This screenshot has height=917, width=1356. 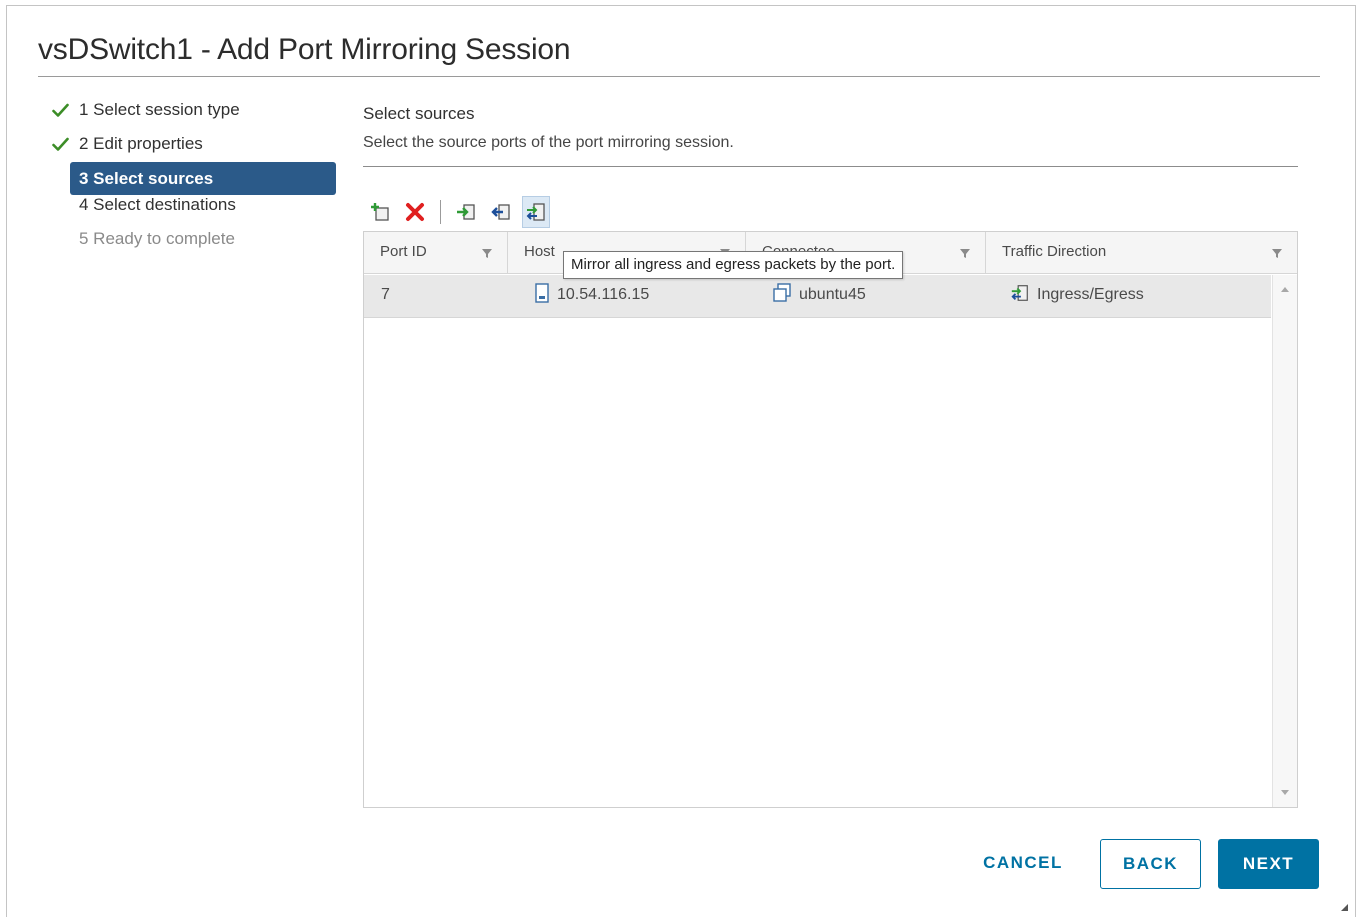 I want to click on traffic-direction-value: Ingress/Egress, so click(x=1090, y=294).